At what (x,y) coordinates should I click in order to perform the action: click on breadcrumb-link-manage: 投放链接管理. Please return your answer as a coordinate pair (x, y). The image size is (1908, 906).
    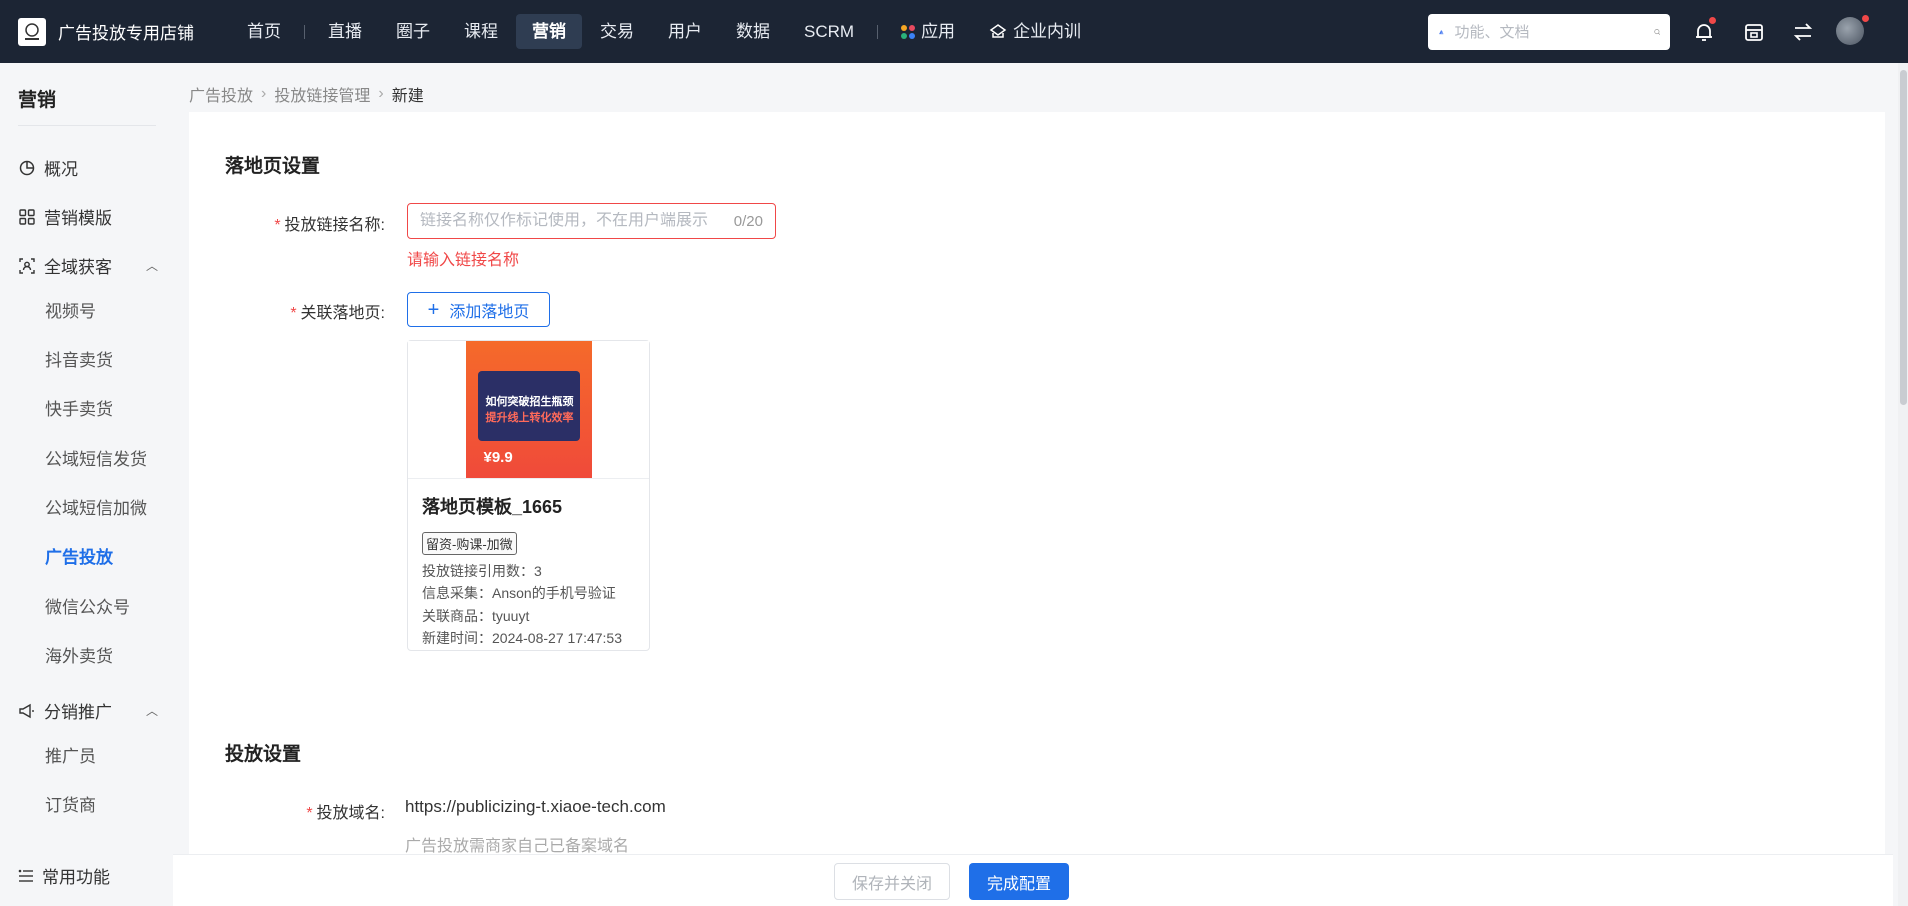
    Looking at the image, I should click on (322, 94).